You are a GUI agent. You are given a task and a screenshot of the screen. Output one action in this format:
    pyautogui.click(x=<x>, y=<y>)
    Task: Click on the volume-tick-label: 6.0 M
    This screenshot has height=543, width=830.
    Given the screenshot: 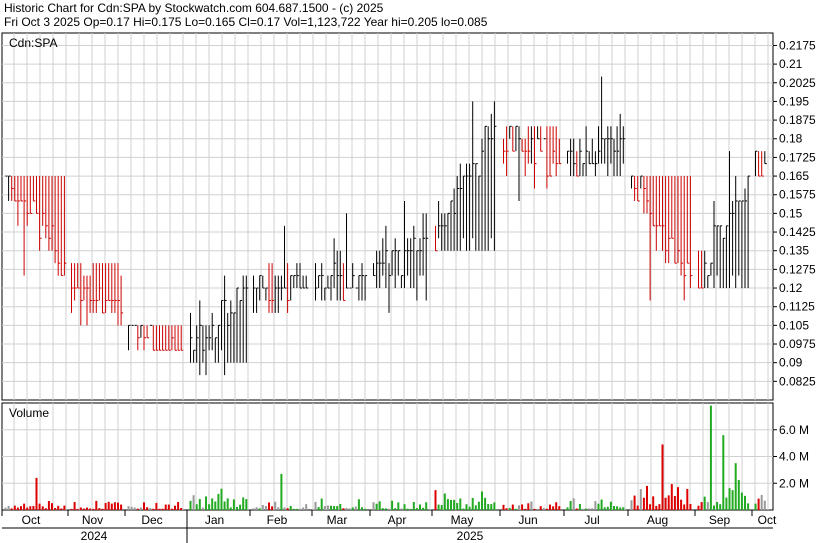 What is the action you would take?
    pyautogui.click(x=794, y=430)
    